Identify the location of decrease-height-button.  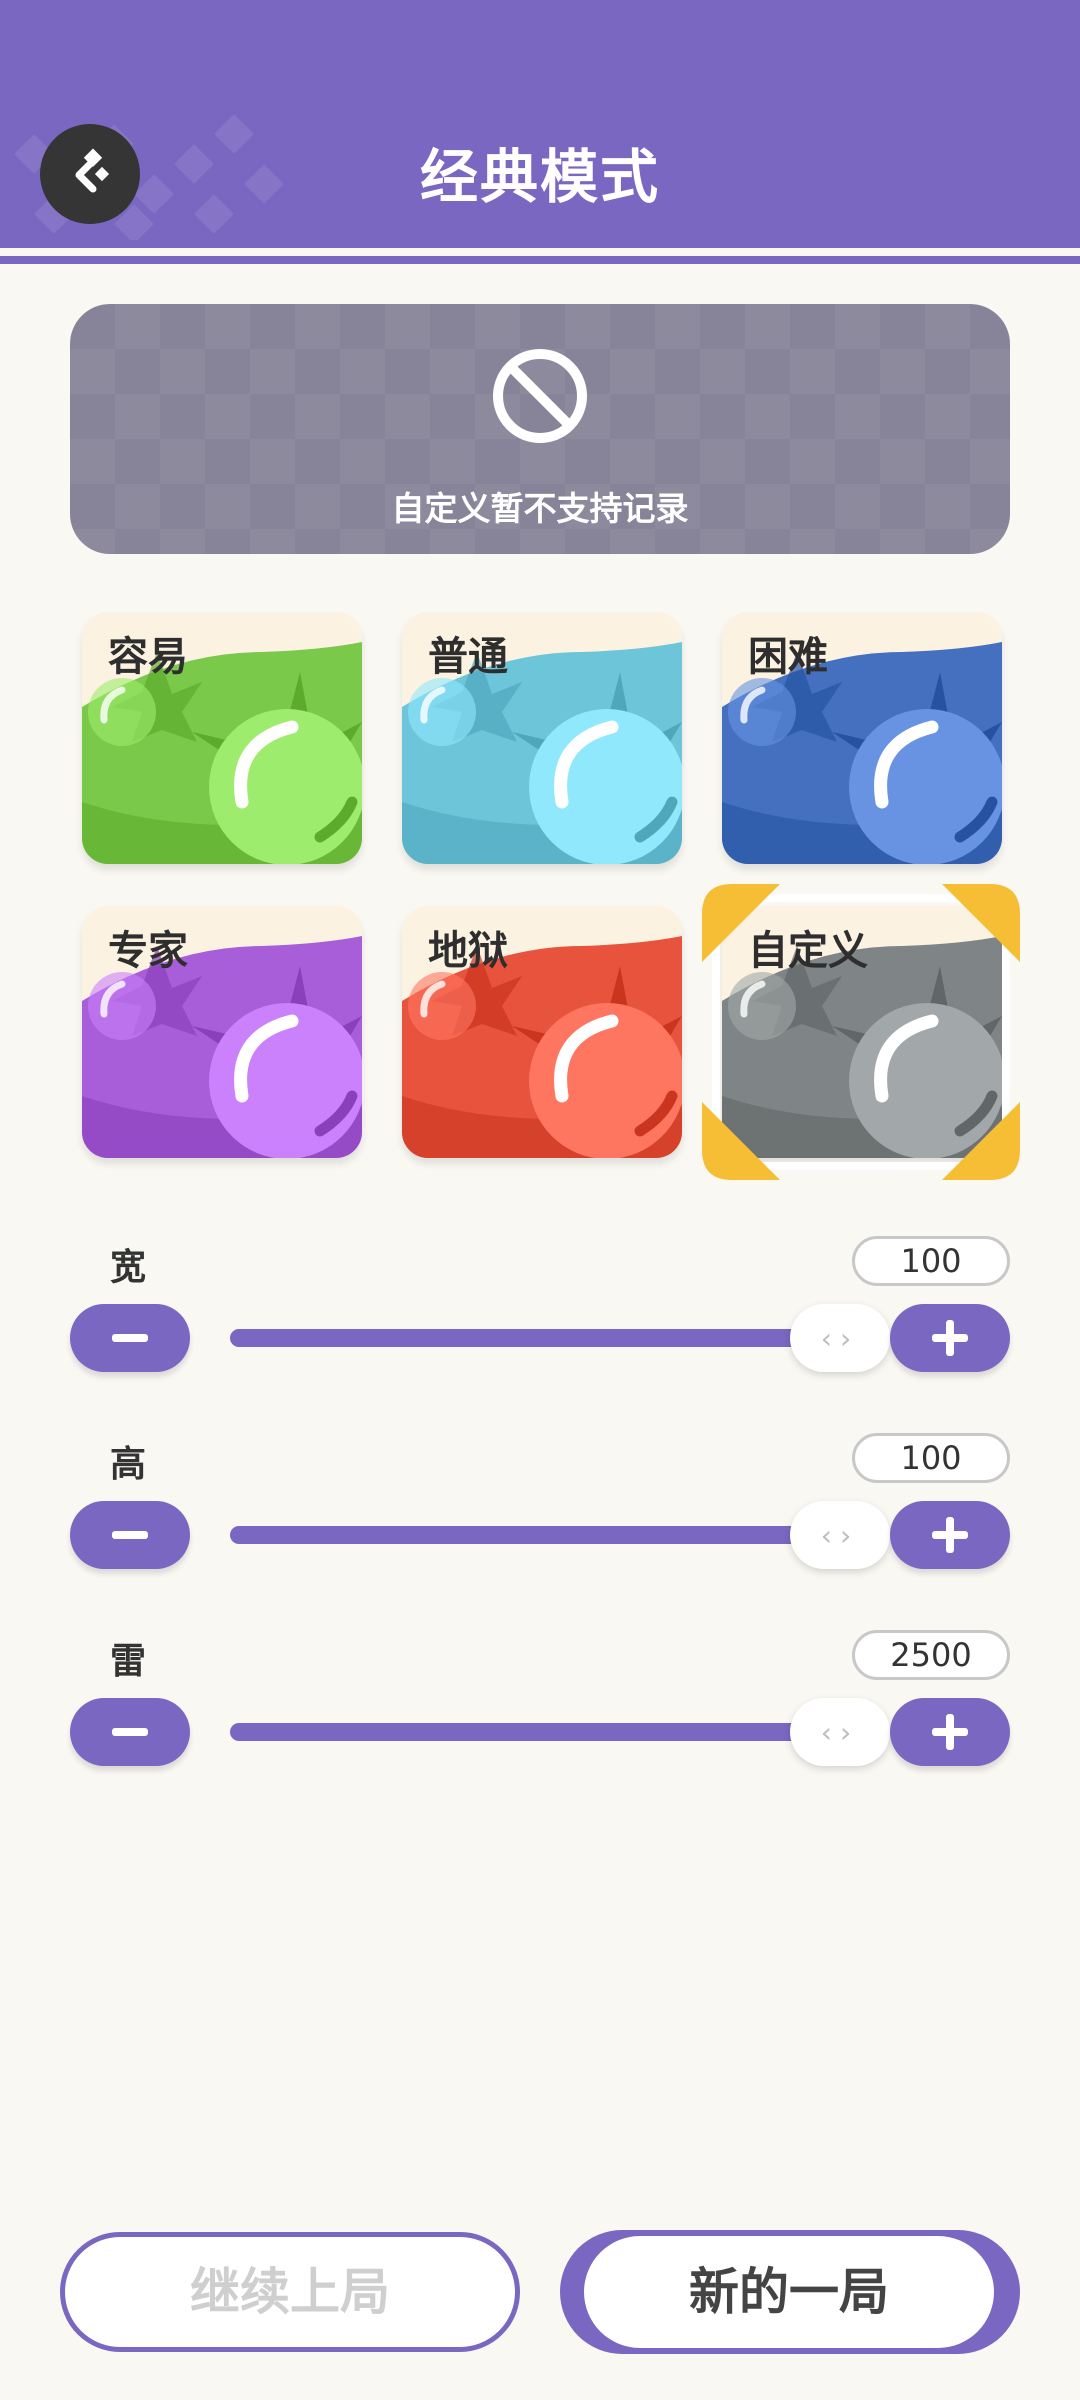
(130, 1535).